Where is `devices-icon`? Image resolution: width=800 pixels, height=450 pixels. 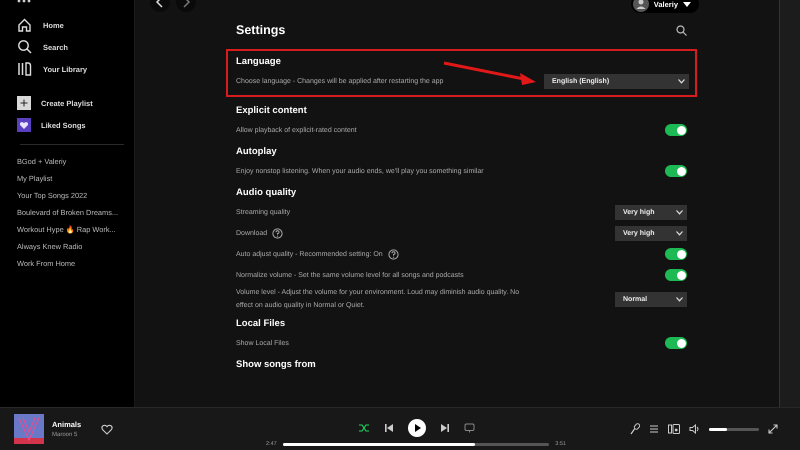 devices-icon is located at coordinates (674, 429).